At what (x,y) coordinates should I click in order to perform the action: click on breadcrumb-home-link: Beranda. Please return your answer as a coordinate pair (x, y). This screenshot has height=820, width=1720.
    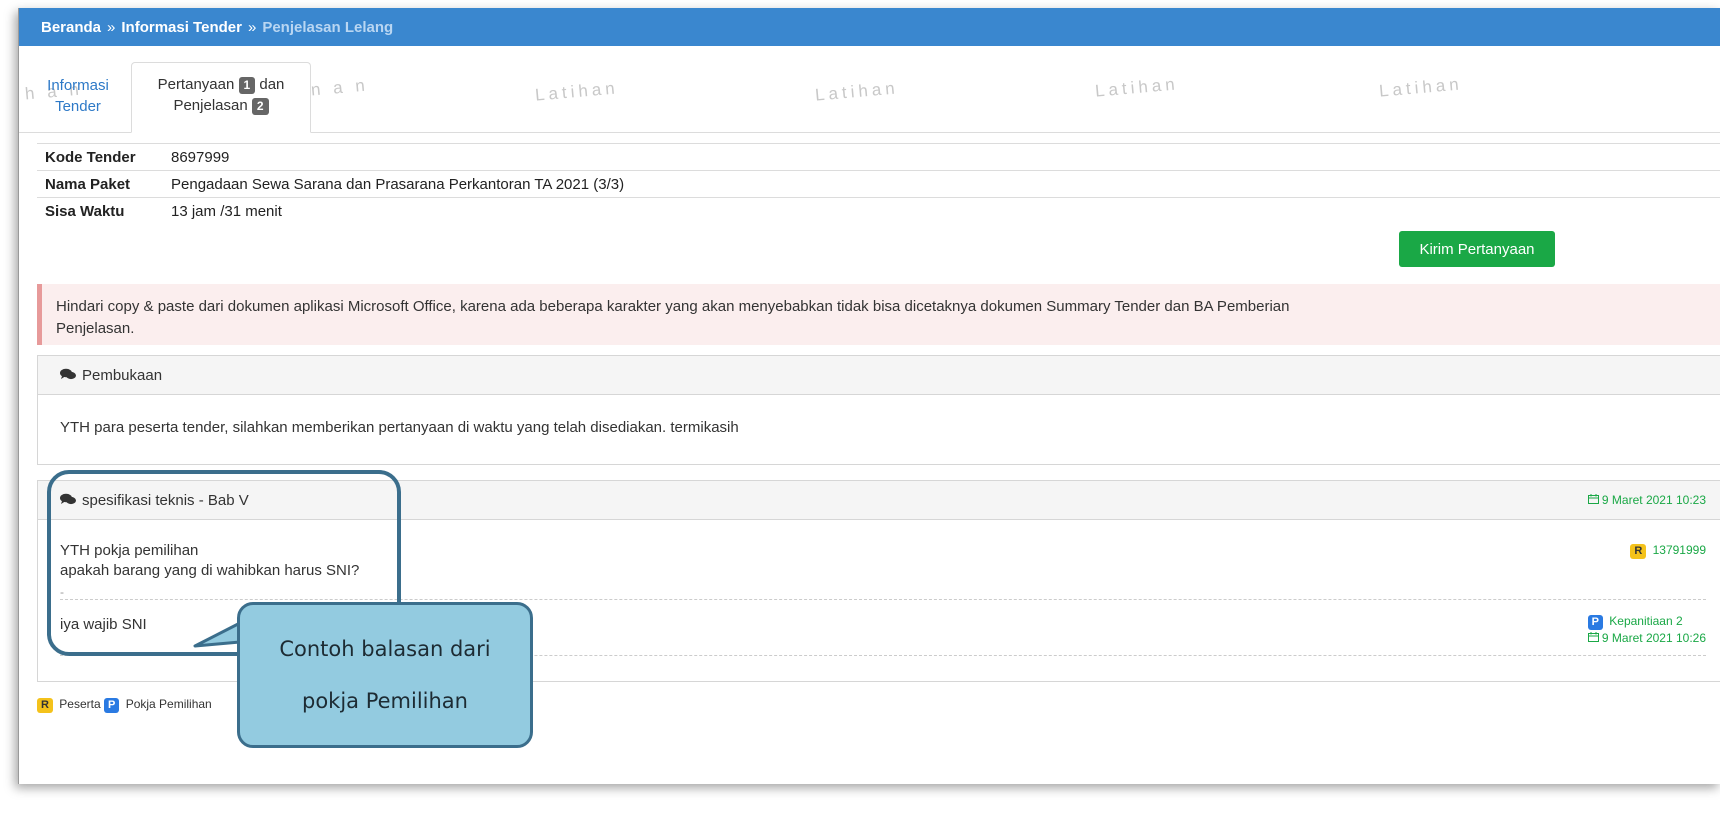
    Looking at the image, I should click on (71, 27).